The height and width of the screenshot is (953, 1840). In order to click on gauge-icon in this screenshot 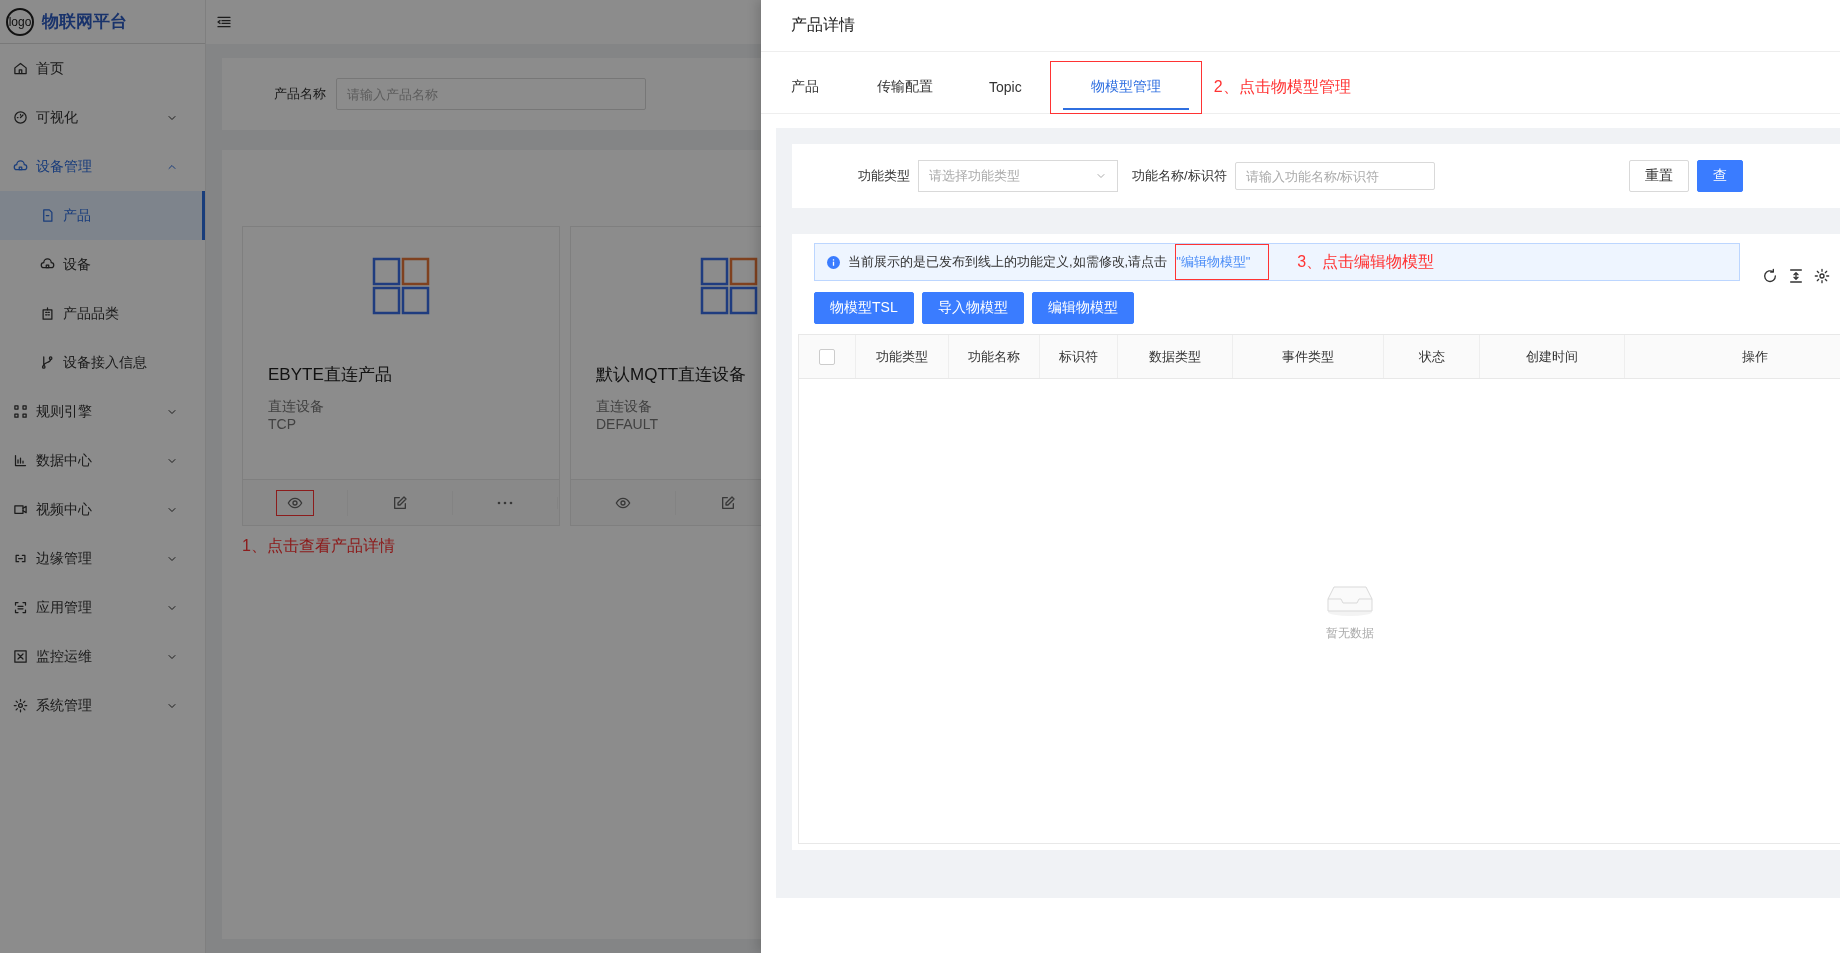, I will do `click(20, 117)`.